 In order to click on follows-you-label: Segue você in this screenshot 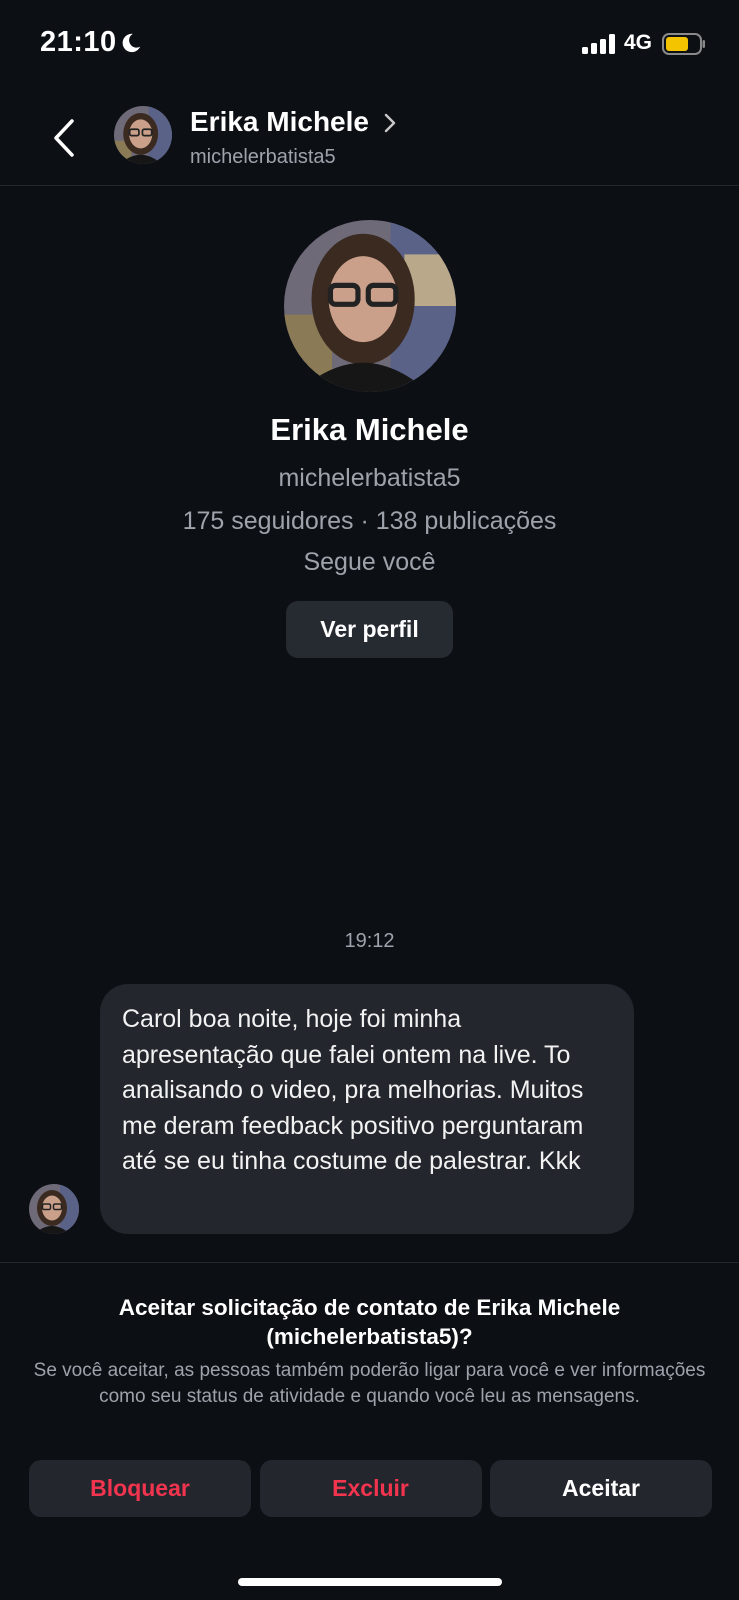, I will do `click(369, 562)`.